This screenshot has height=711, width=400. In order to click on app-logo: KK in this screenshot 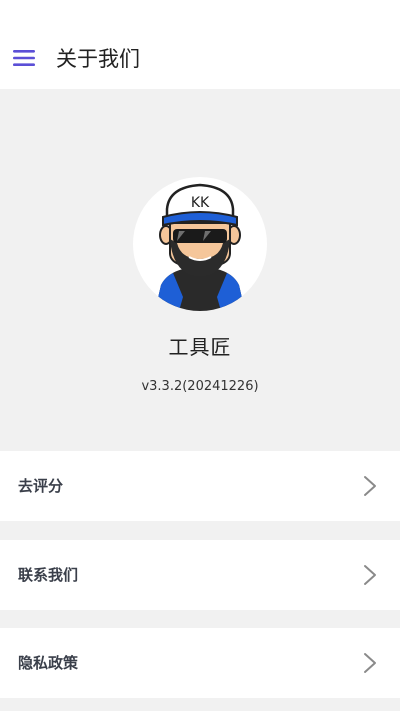, I will do `click(200, 244)`.